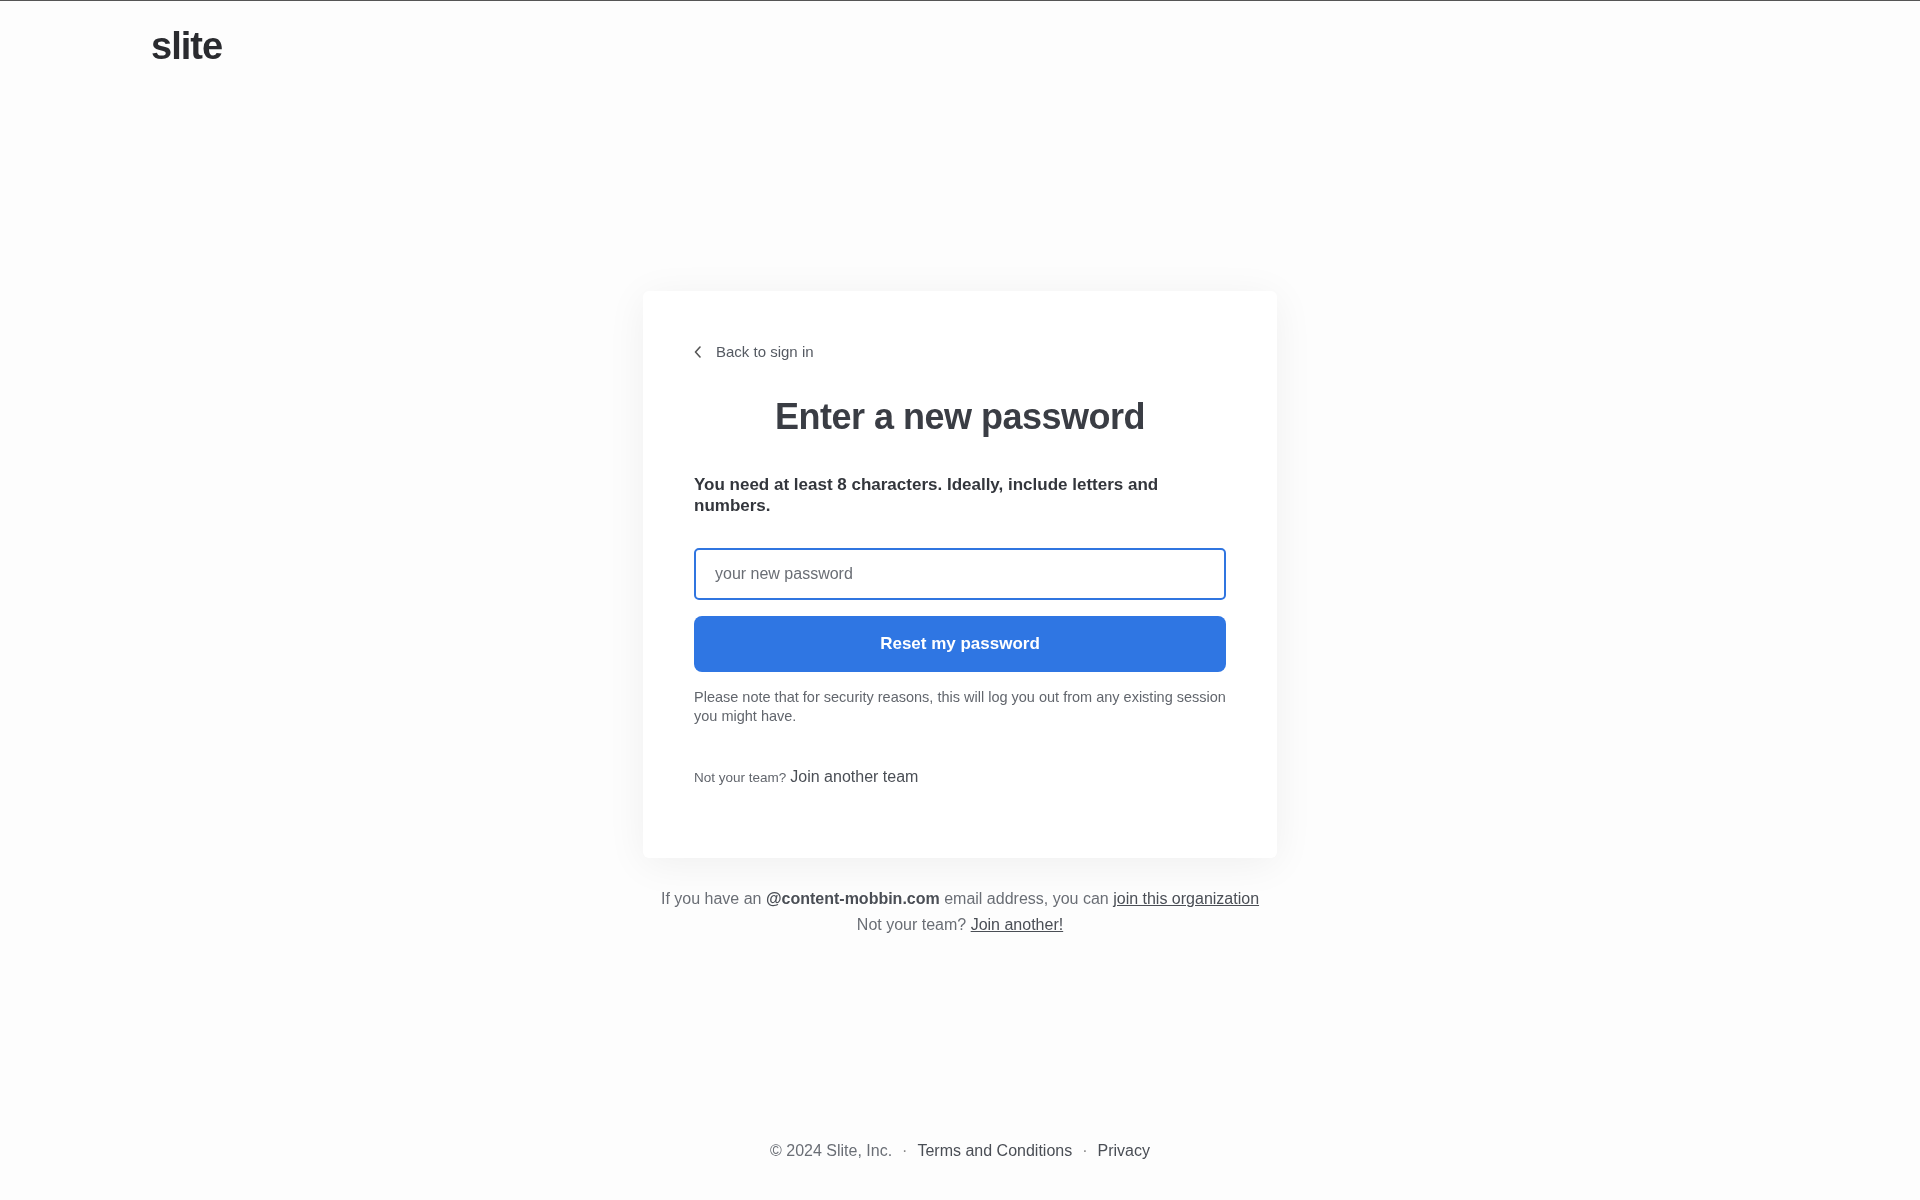  Describe the element at coordinates (960, 574) in the screenshot. I see `password-field: your new password` at that location.